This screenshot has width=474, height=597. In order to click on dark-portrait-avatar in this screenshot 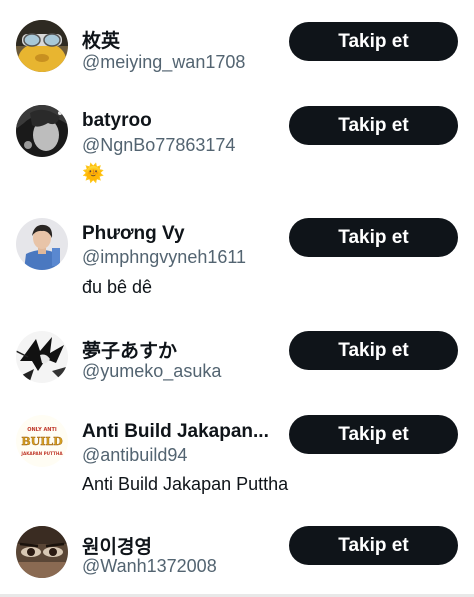, I will do `click(42, 131)`.